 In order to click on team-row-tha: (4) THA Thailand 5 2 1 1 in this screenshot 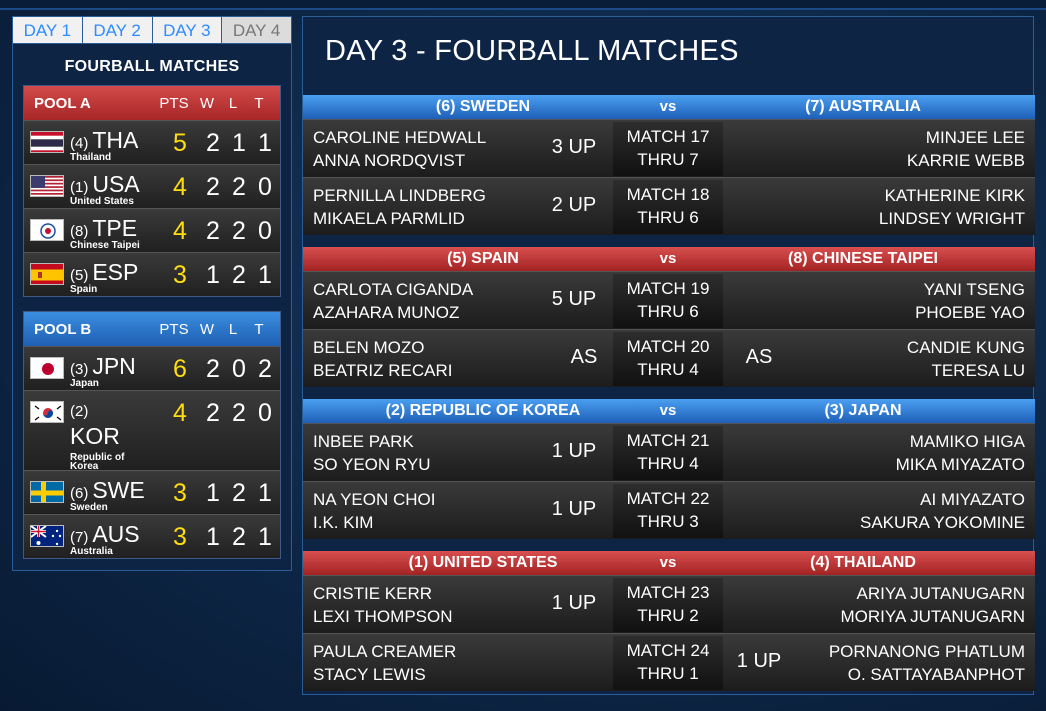, I will do `click(152, 142)`.